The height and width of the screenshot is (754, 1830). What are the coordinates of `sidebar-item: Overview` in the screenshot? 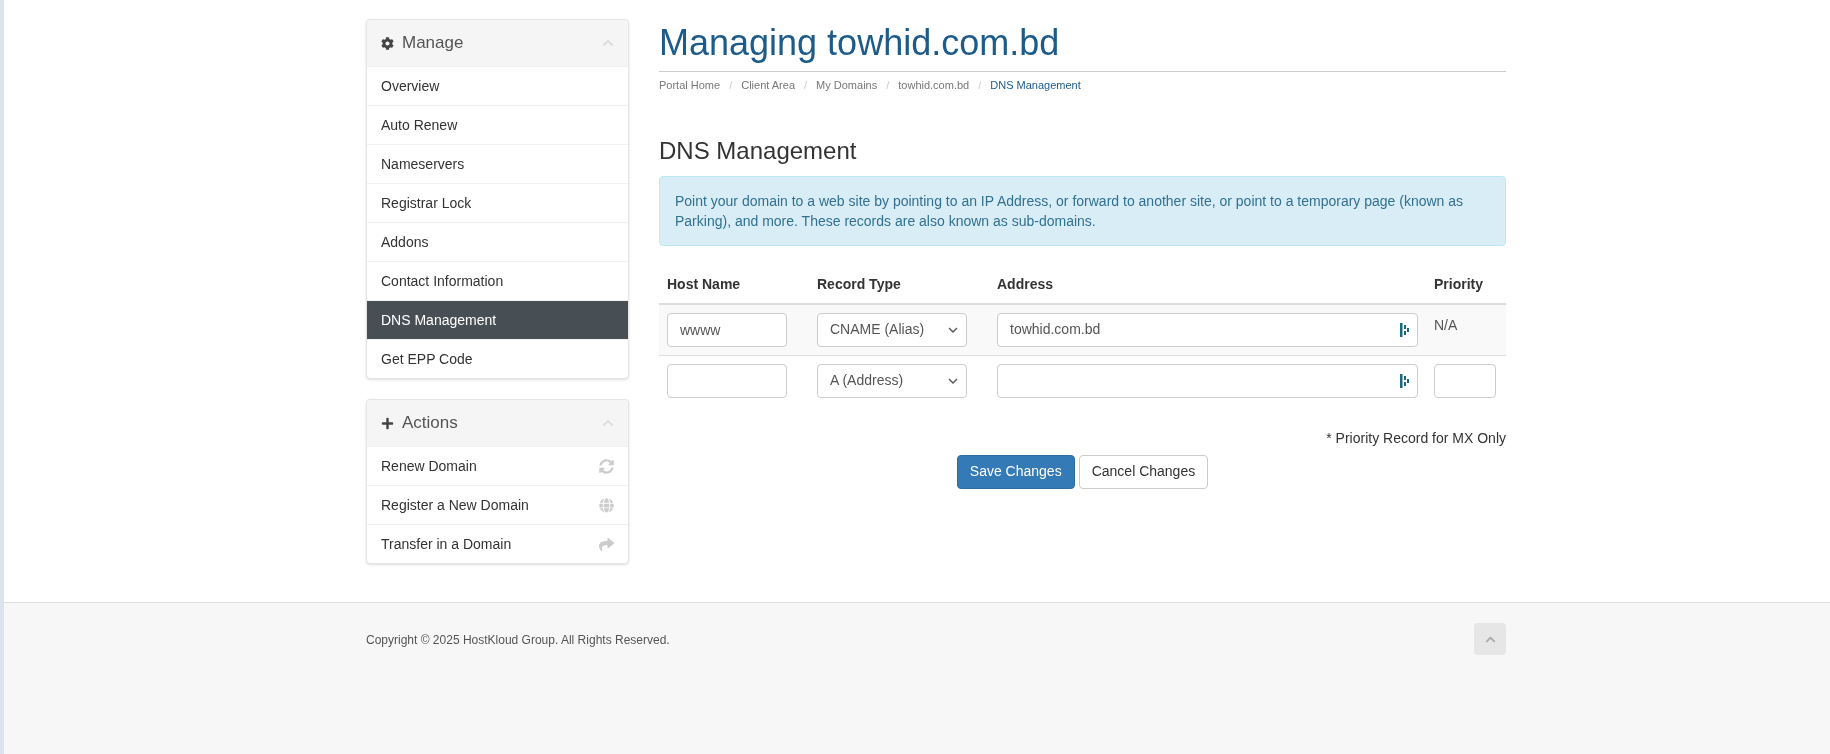 It's located at (497, 85).